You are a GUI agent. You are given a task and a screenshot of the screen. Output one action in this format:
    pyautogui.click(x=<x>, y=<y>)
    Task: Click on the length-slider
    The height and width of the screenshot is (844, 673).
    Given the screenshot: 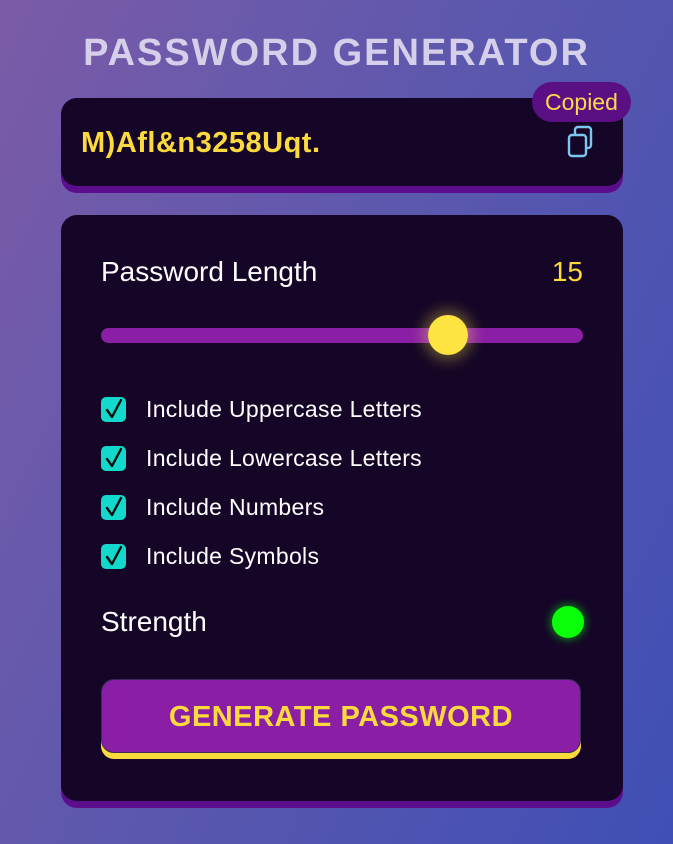 What is the action you would take?
    pyautogui.click(x=342, y=335)
    